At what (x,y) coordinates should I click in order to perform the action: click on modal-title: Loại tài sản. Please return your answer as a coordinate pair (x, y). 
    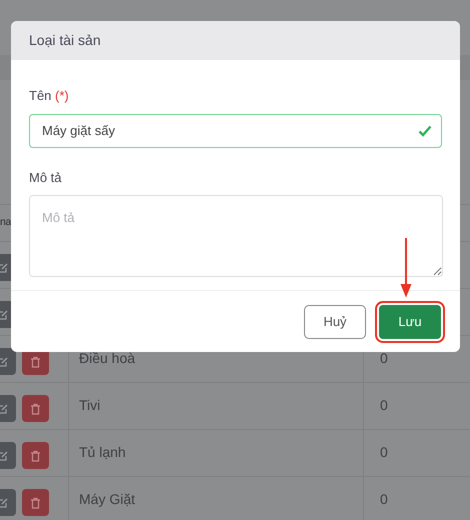
    Looking at the image, I should click on (65, 40).